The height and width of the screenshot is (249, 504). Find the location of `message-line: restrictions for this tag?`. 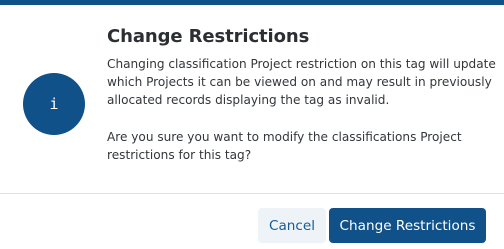

message-line: restrictions for this tag? is located at coordinates (179, 155).